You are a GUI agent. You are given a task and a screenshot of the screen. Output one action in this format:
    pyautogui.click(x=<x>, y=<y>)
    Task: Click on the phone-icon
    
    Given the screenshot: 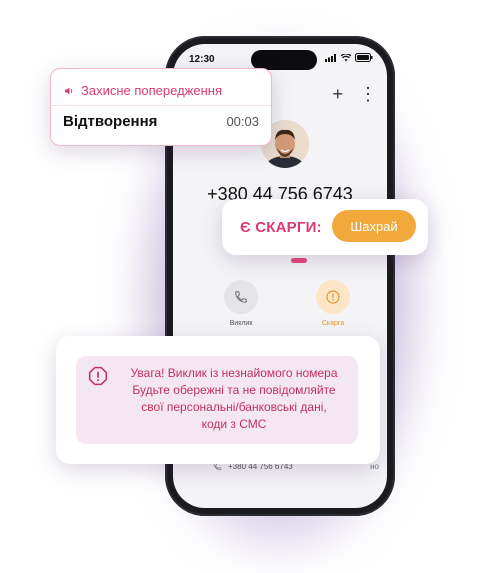 What is the action you would take?
    pyautogui.click(x=241, y=297)
    